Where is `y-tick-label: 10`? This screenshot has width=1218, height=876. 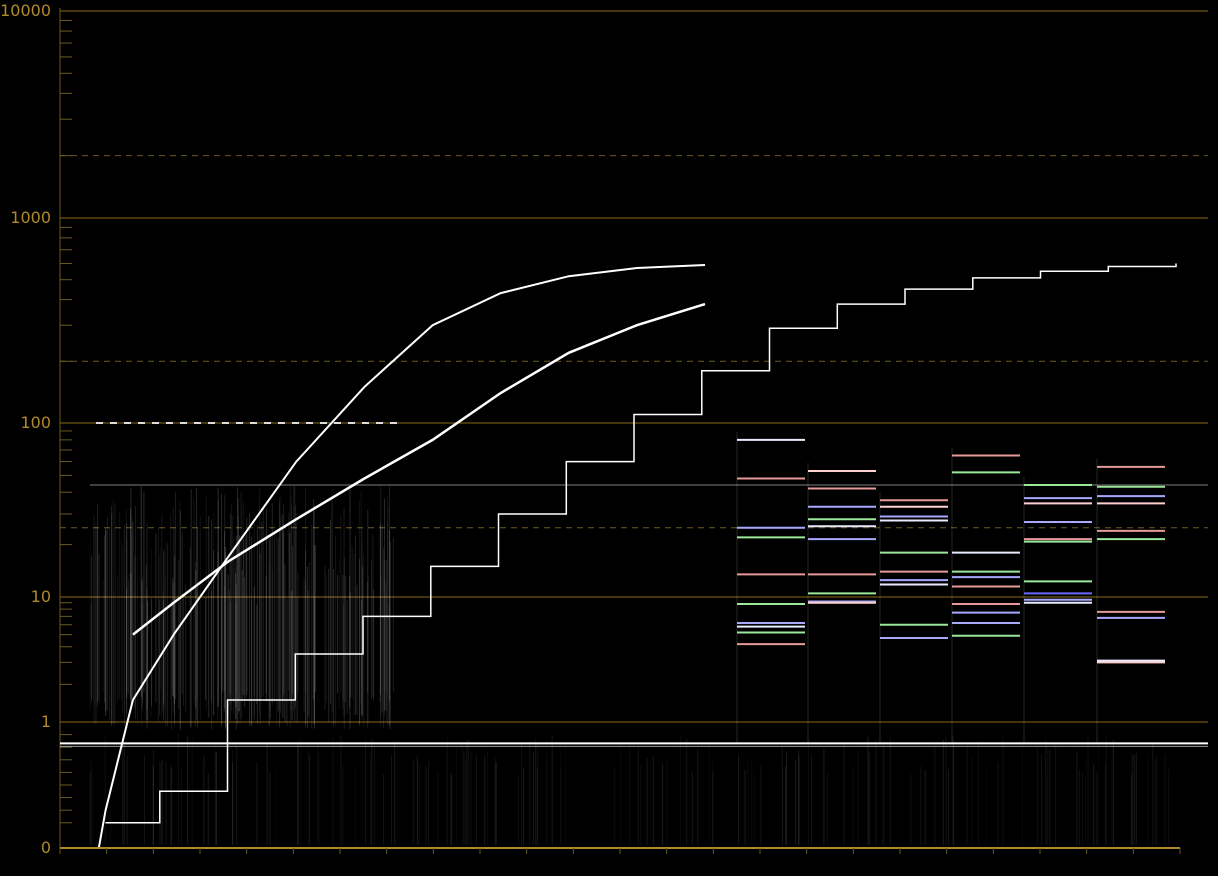
y-tick-label: 10 is located at coordinates (41, 596).